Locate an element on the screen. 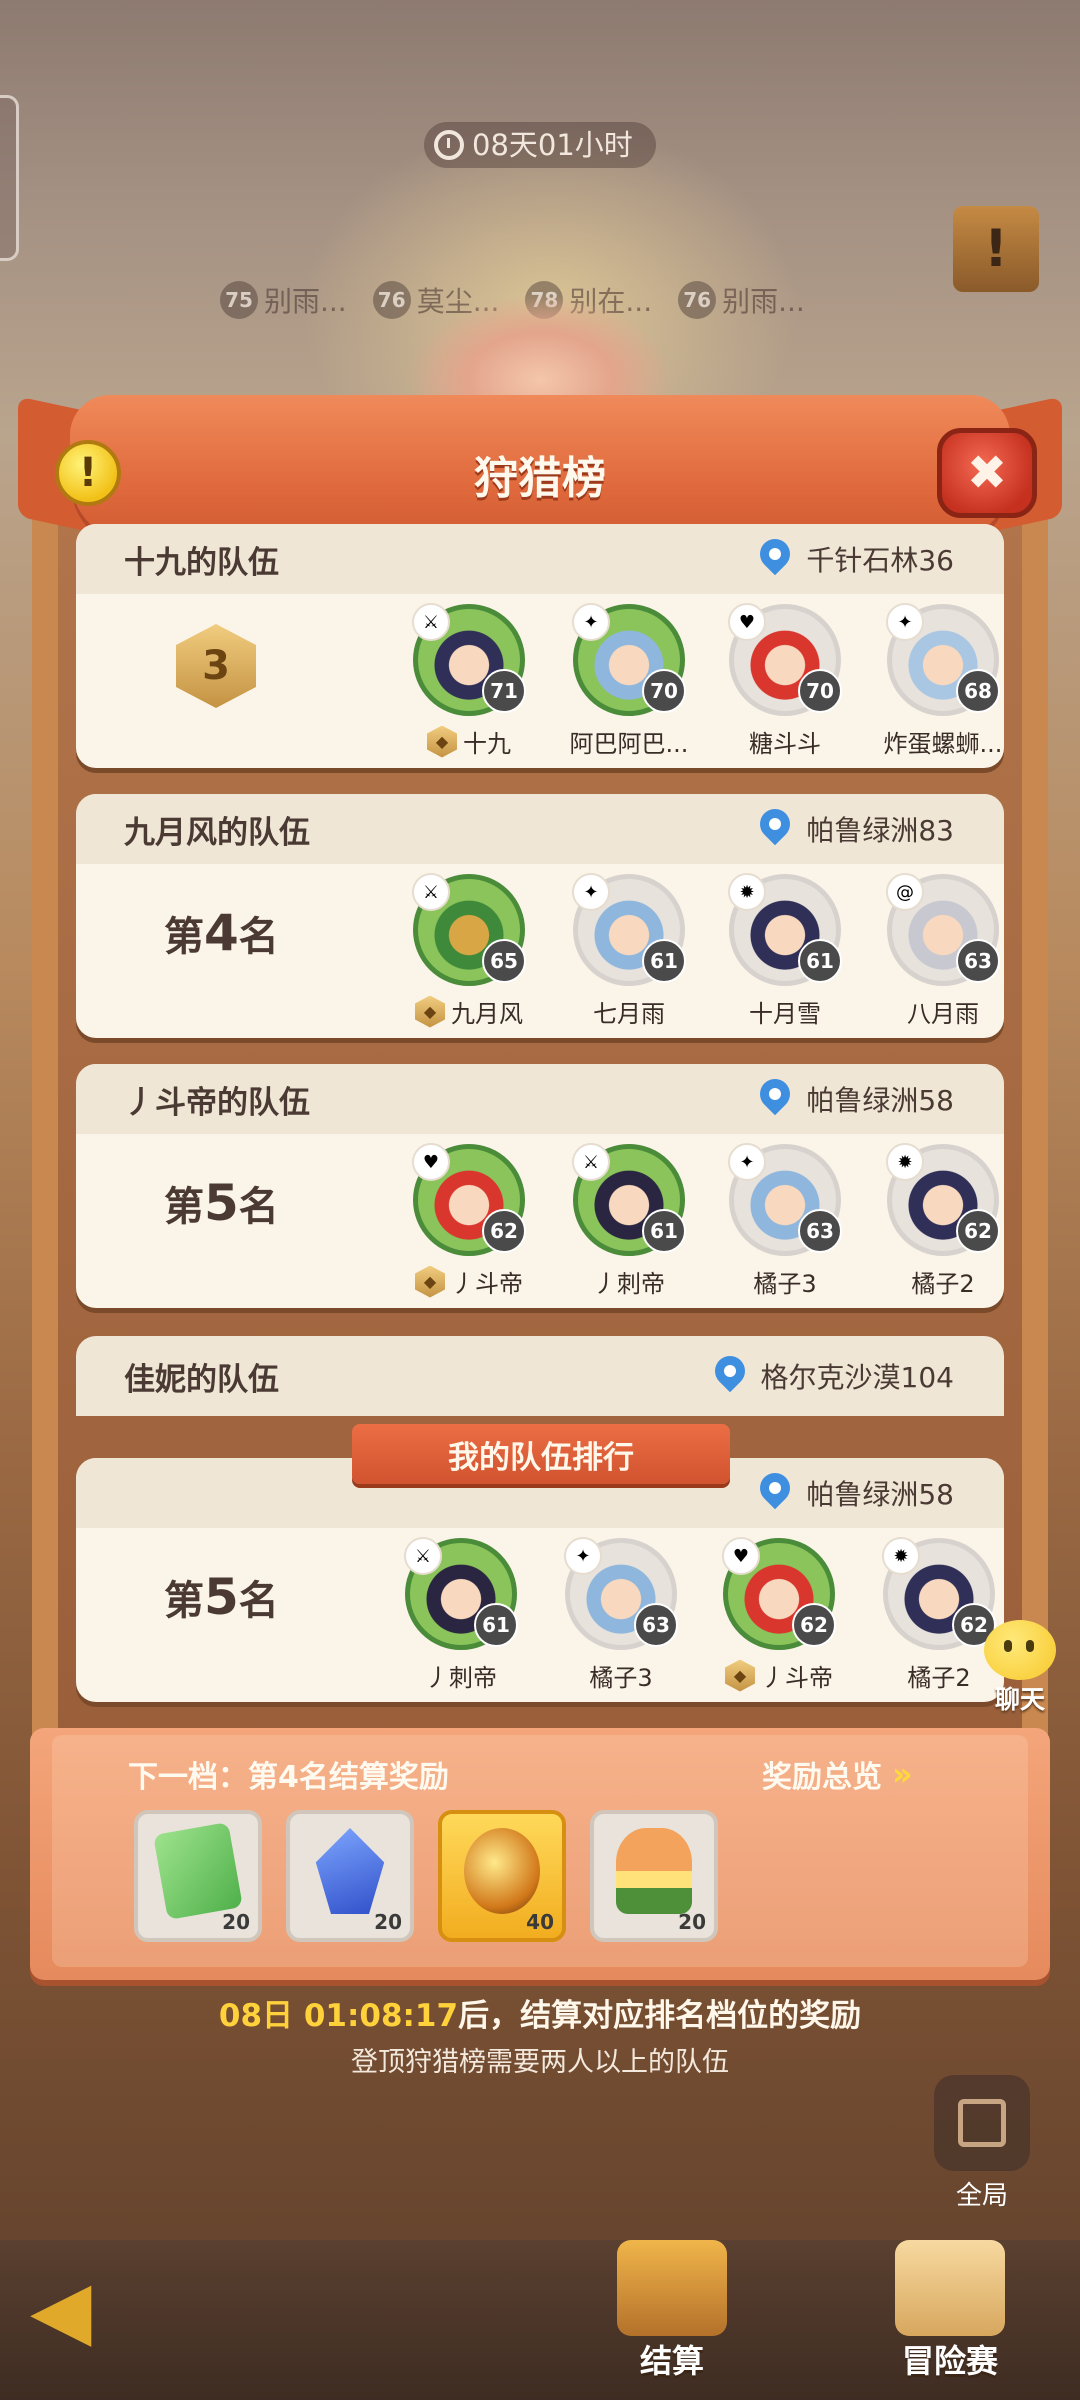 The height and width of the screenshot is (2400, 1080). team-member: @63 八月雨 is located at coordinates (936, 951).